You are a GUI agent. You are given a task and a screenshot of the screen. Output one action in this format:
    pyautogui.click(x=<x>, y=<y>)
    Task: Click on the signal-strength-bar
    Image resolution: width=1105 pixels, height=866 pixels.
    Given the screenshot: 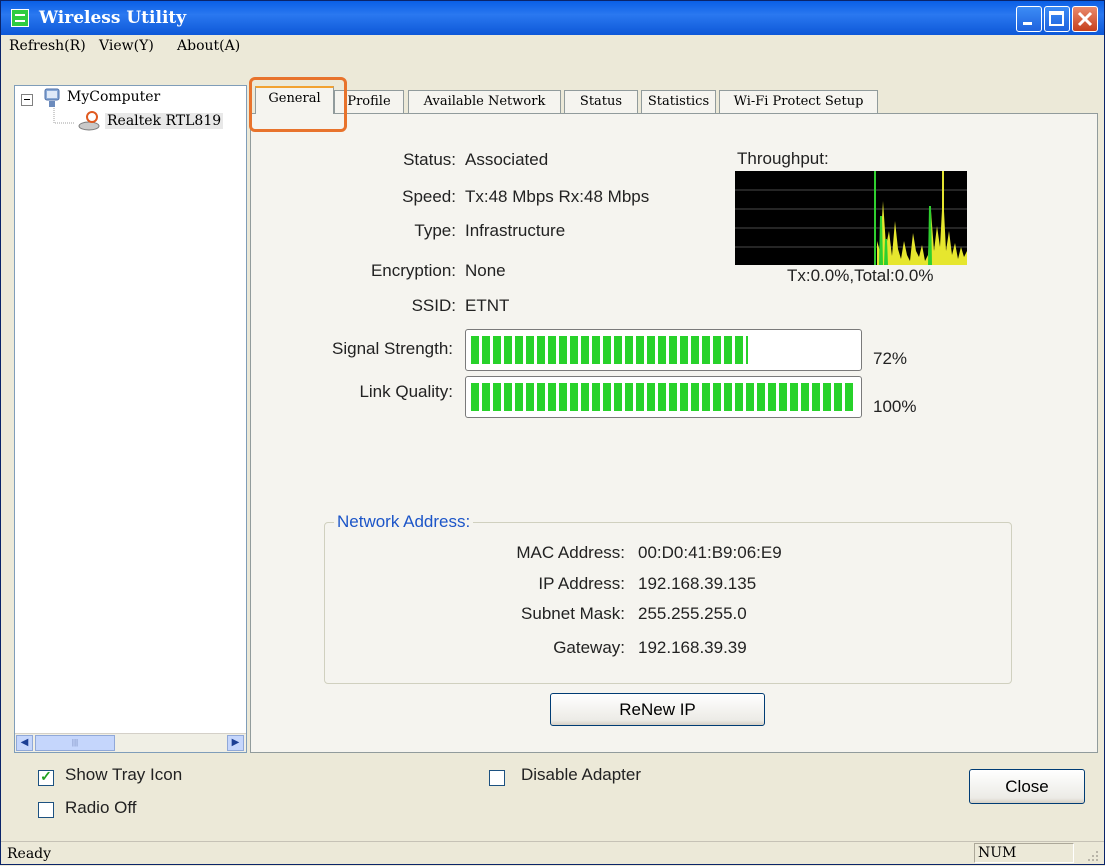 What is the action you would take?
    pyautogui.click(x=663, y=350)
    